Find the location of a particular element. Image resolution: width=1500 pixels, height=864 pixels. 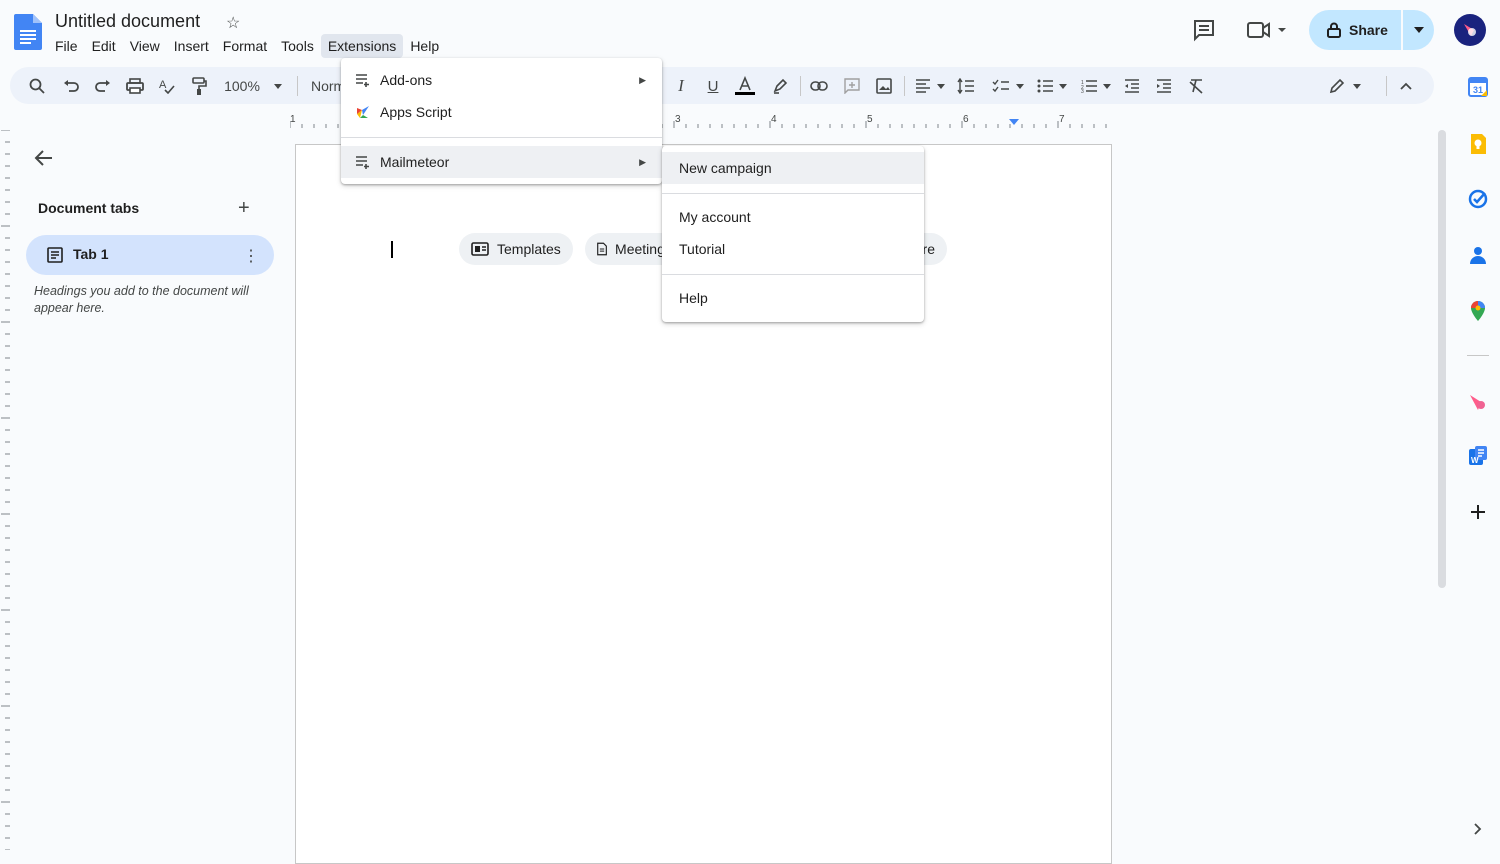

zoom-select: 100% is located at coordinates (253, 86).